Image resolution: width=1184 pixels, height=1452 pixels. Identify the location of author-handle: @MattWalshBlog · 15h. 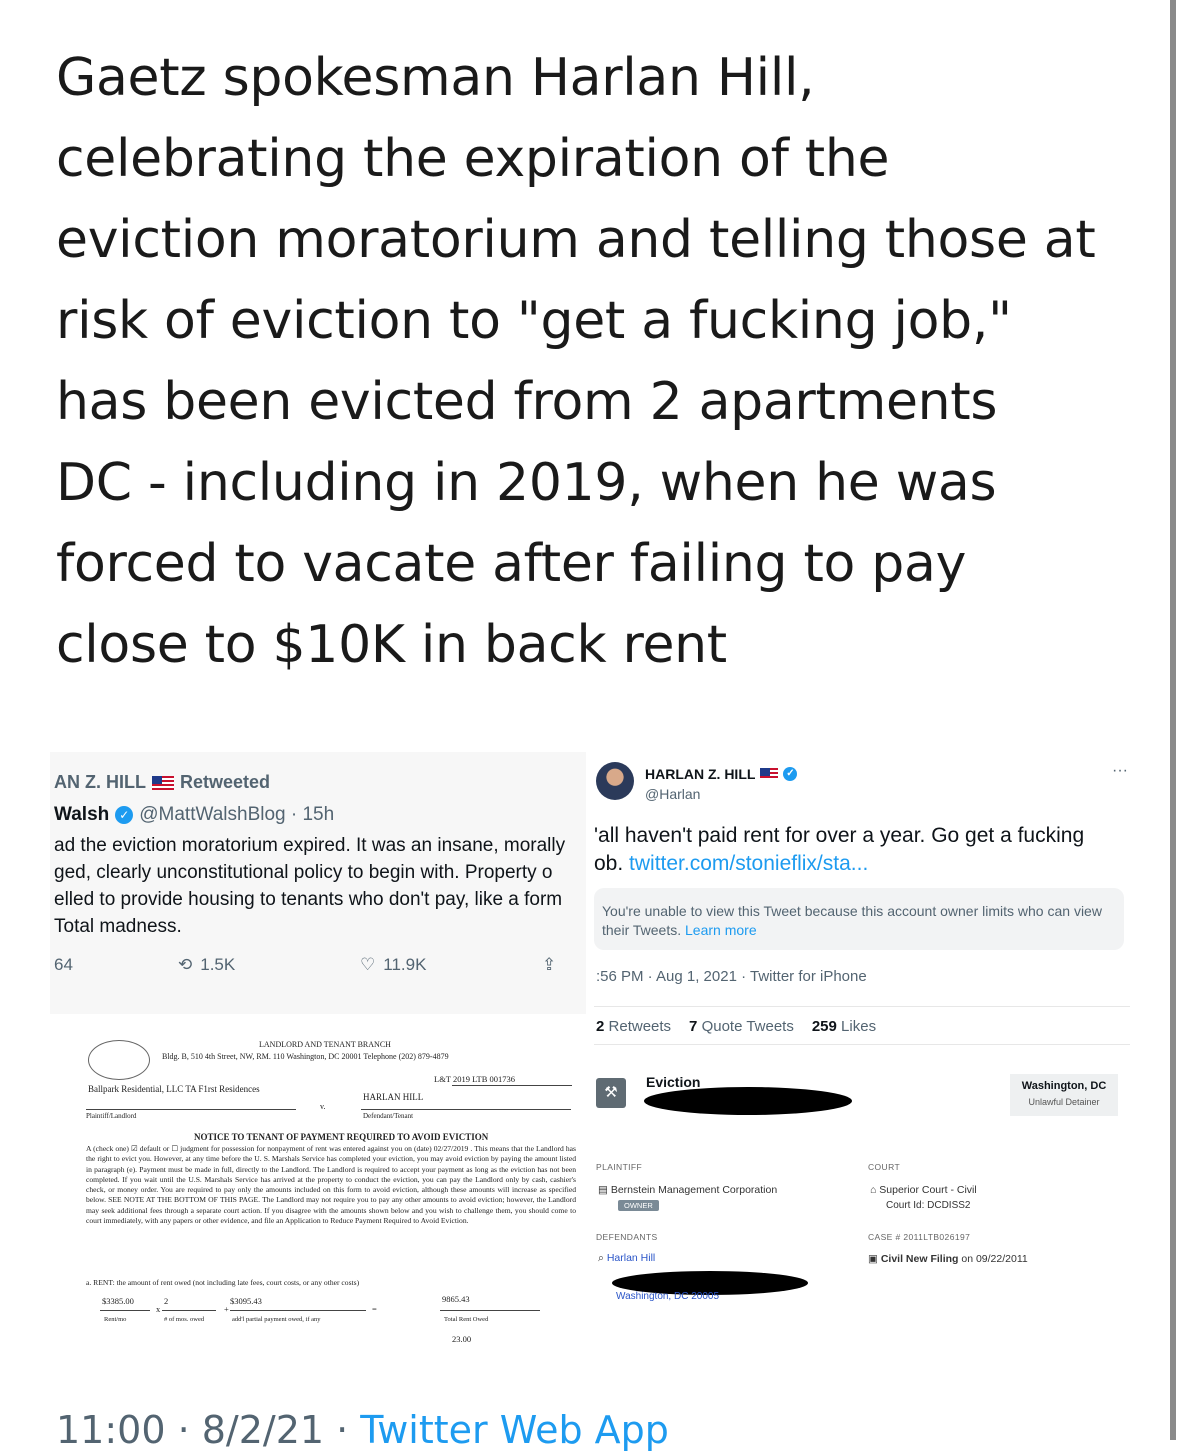
(236, 815).